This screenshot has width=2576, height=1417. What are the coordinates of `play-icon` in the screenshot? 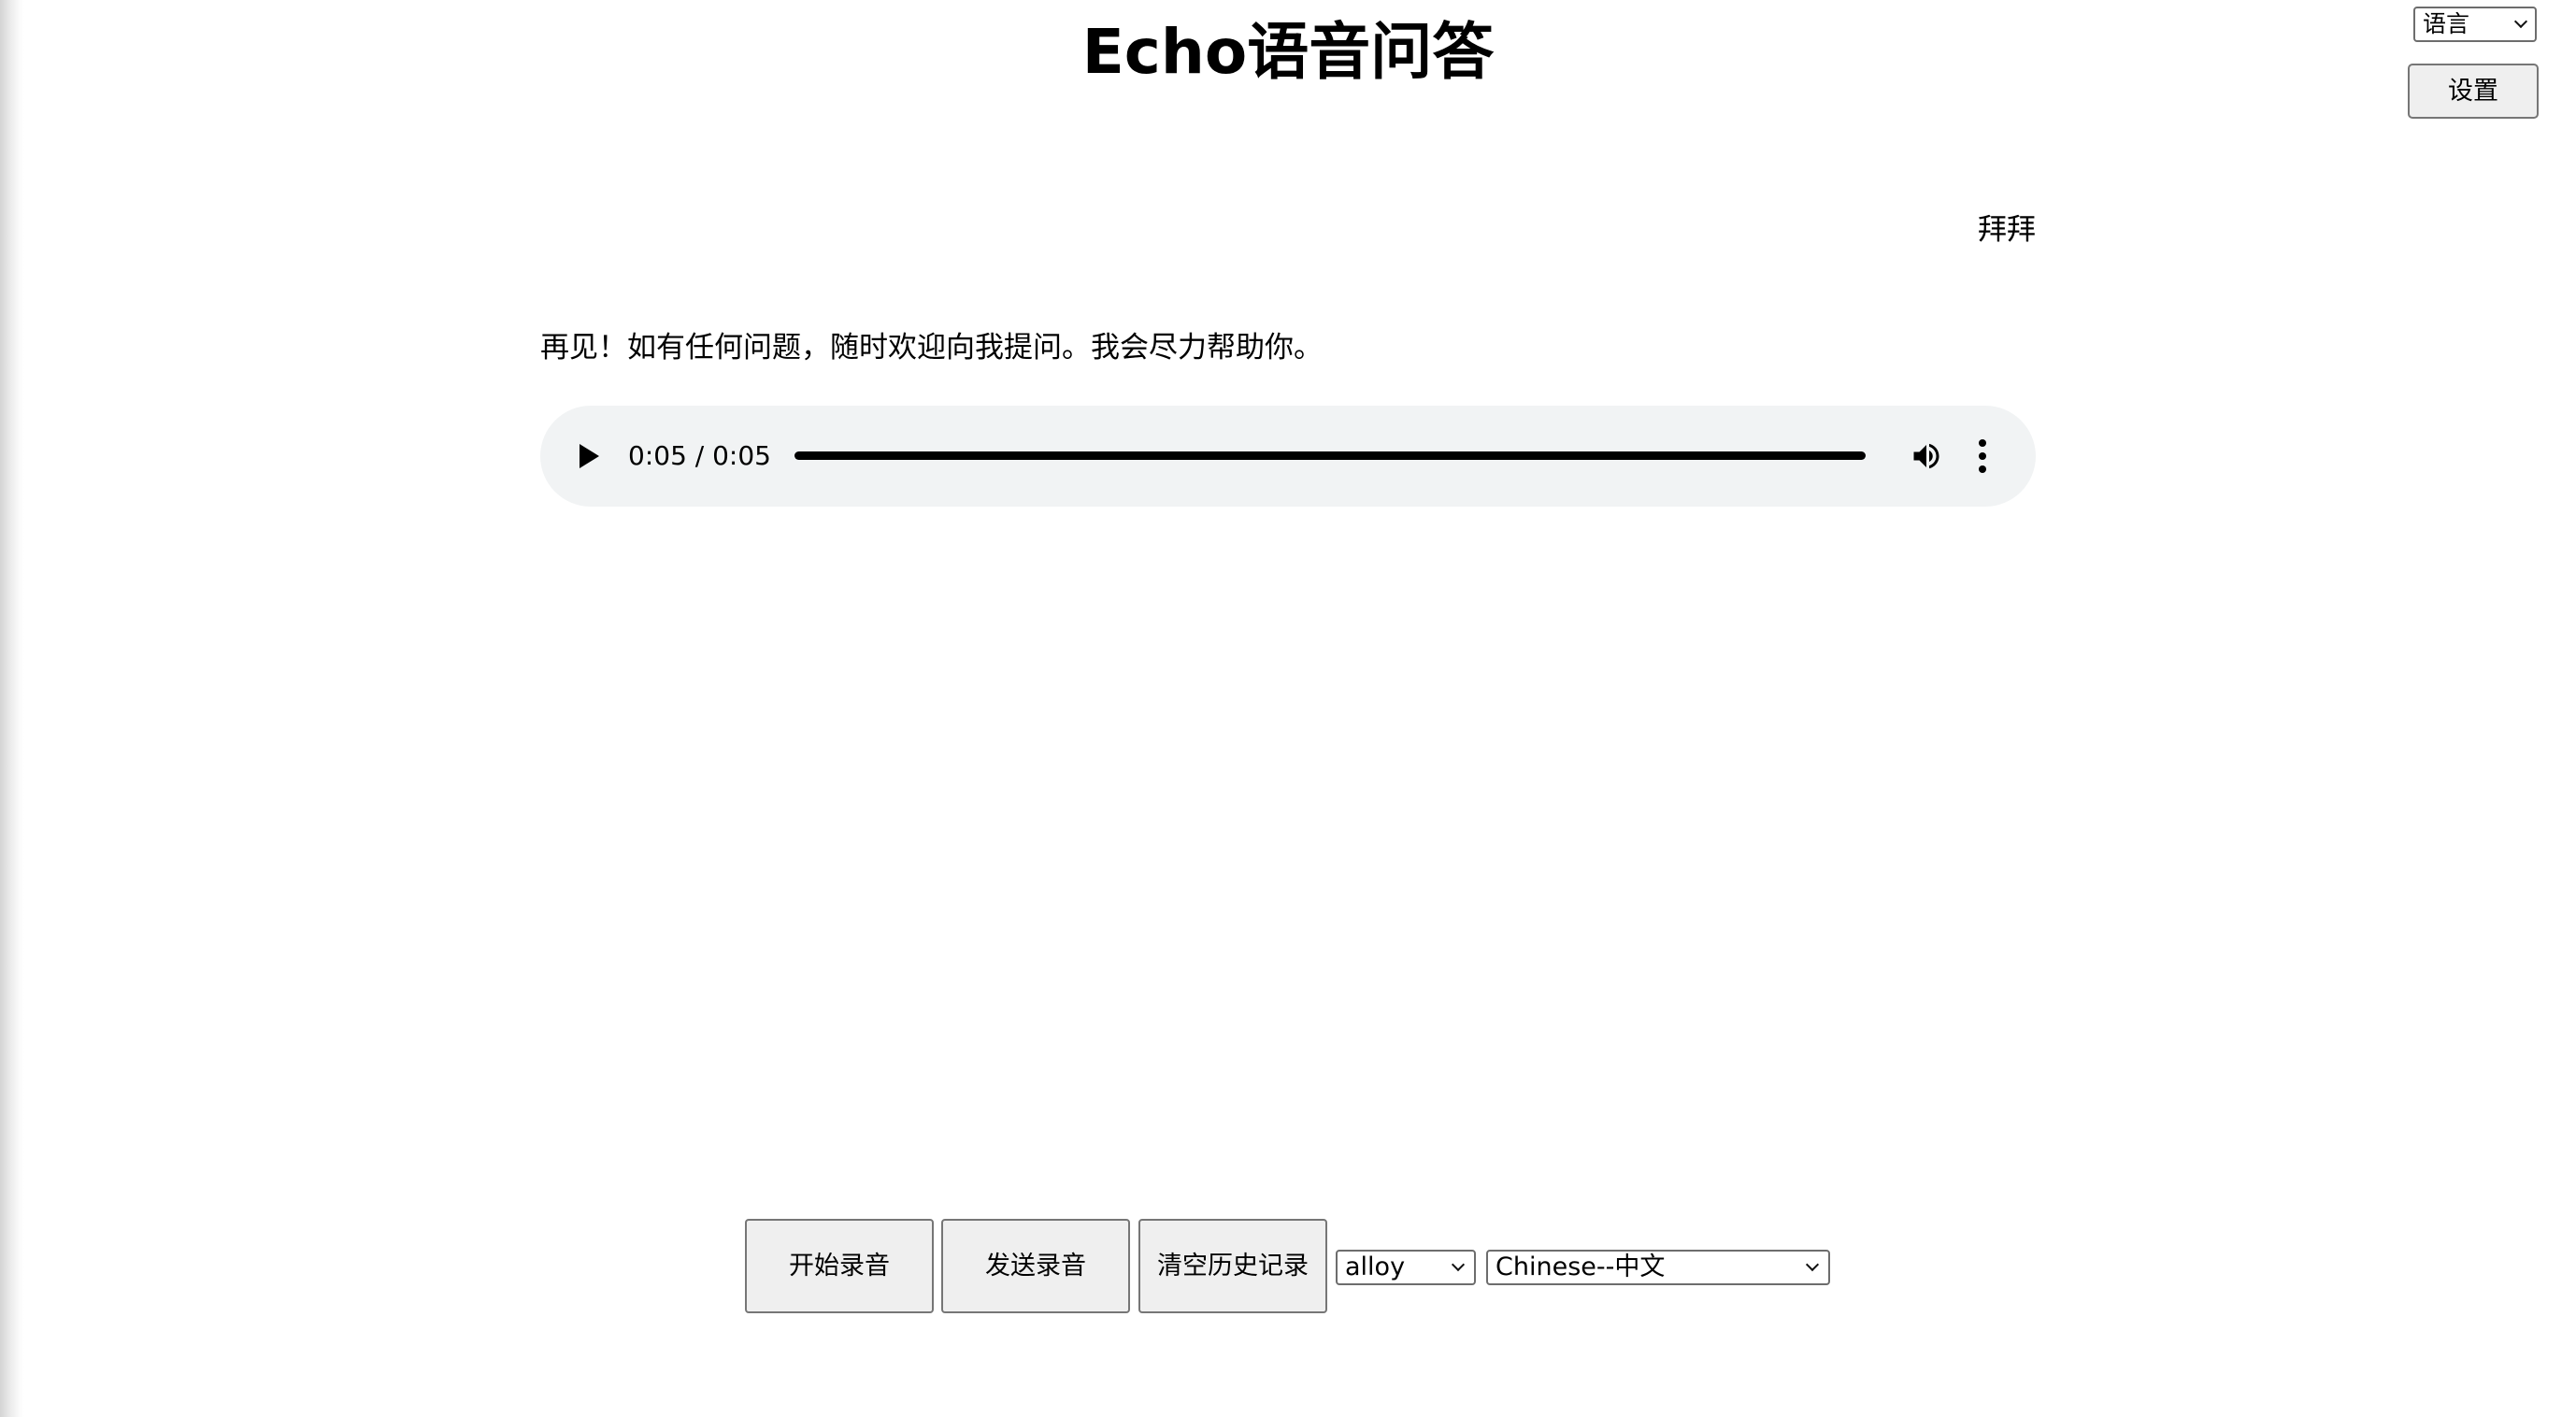 It's located at (589, 456).